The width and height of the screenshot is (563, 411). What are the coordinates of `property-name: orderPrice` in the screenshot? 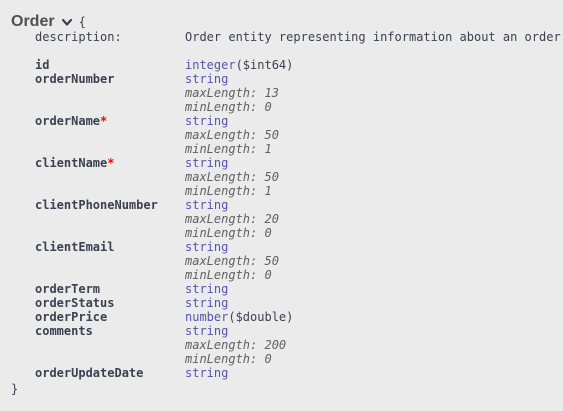 It's located at (71, 317).